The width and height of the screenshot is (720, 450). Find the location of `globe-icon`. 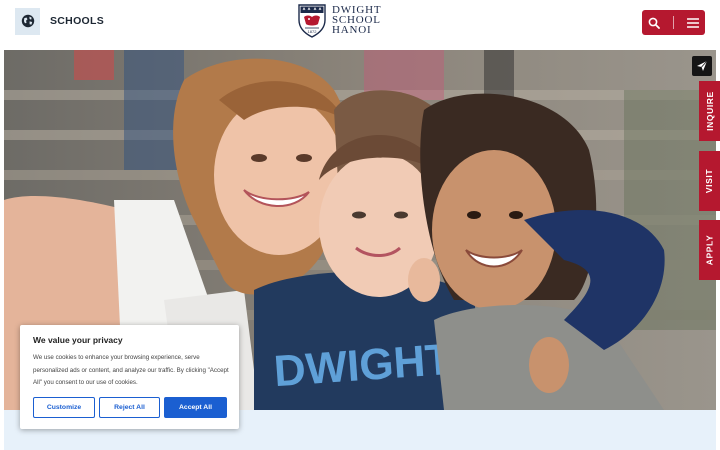

globe-icon is located at coordinates (27, 21).